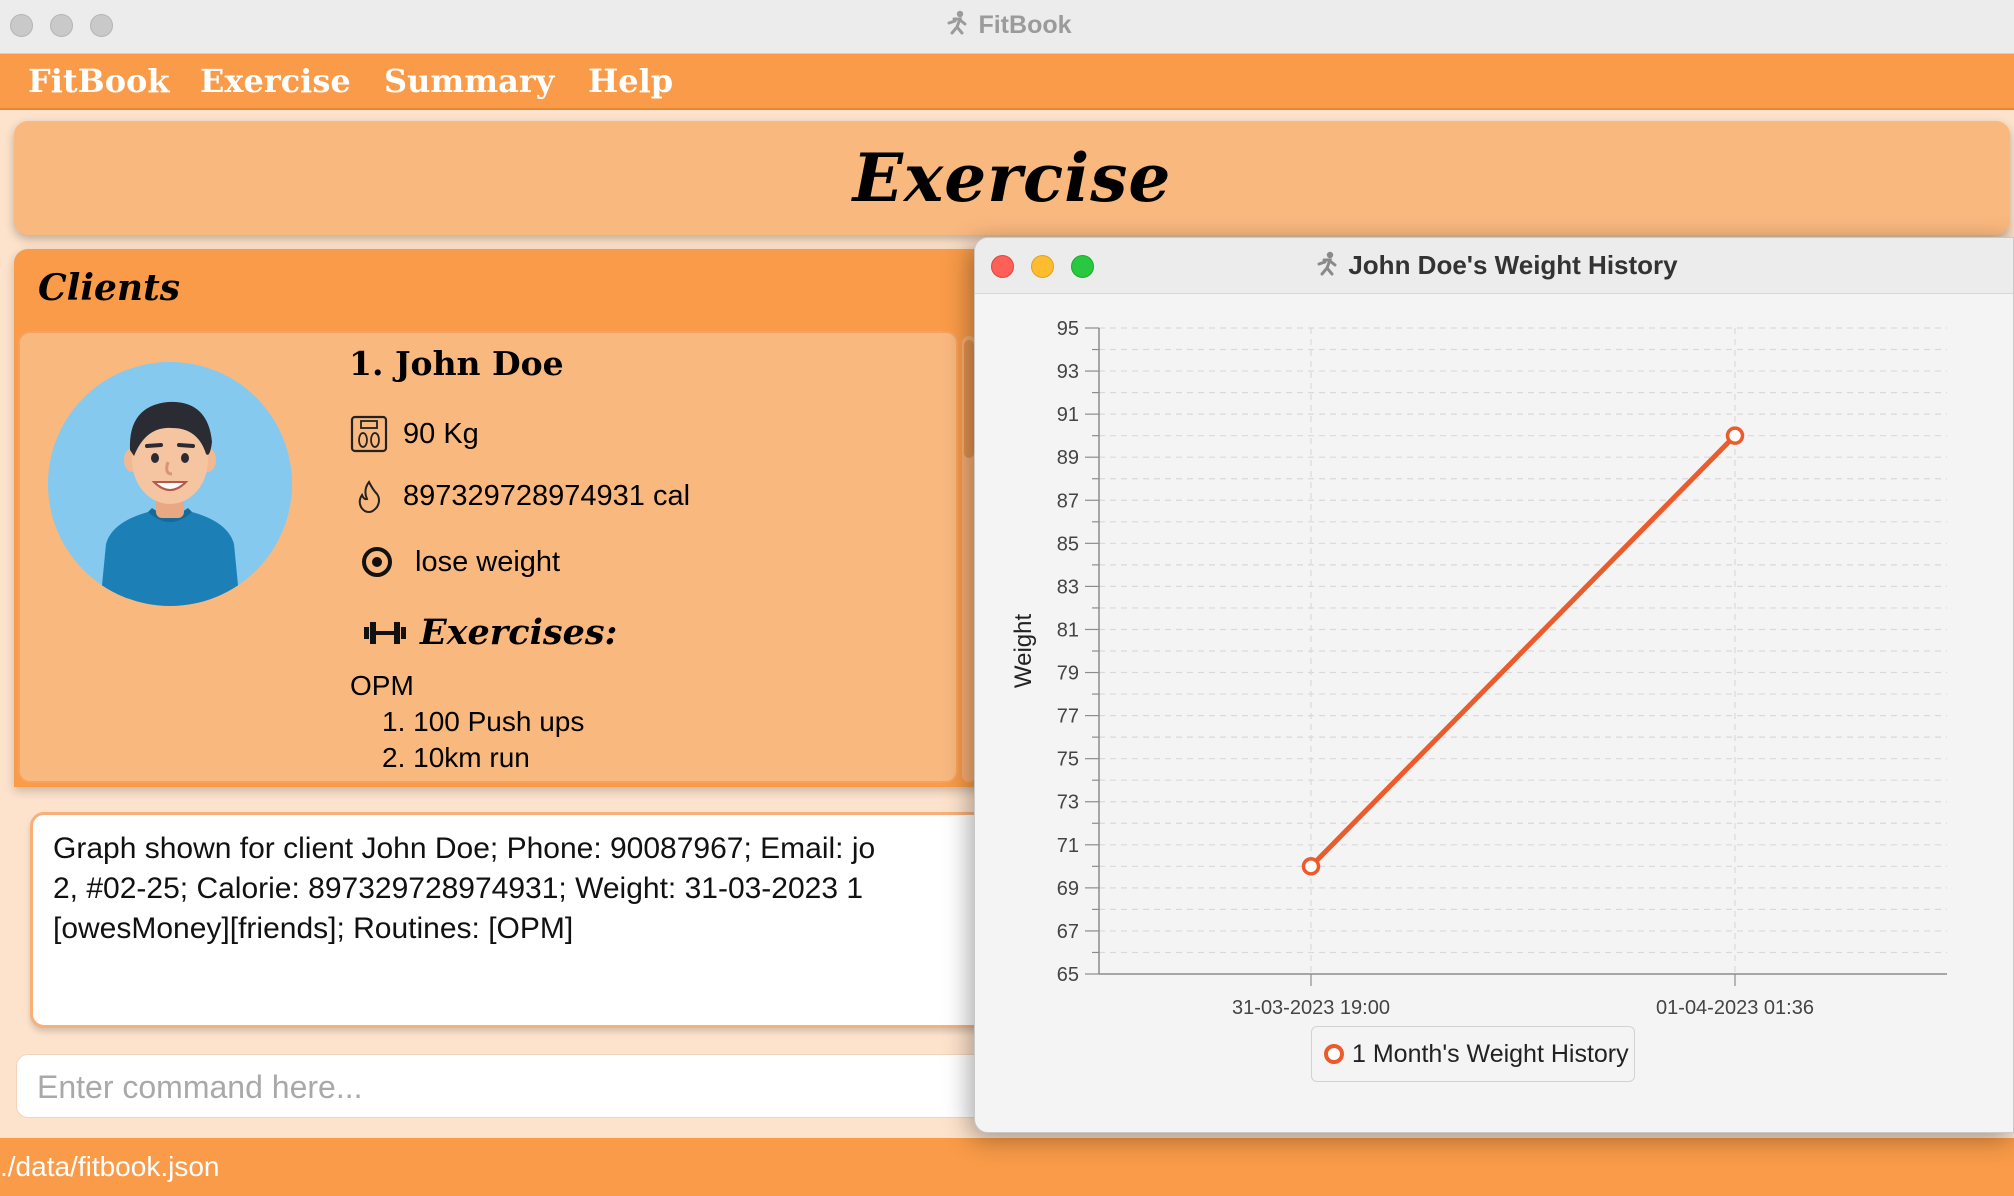 This screenshot has height=1196, width=2014. I want to click on avatar-image, so click(170, 484).